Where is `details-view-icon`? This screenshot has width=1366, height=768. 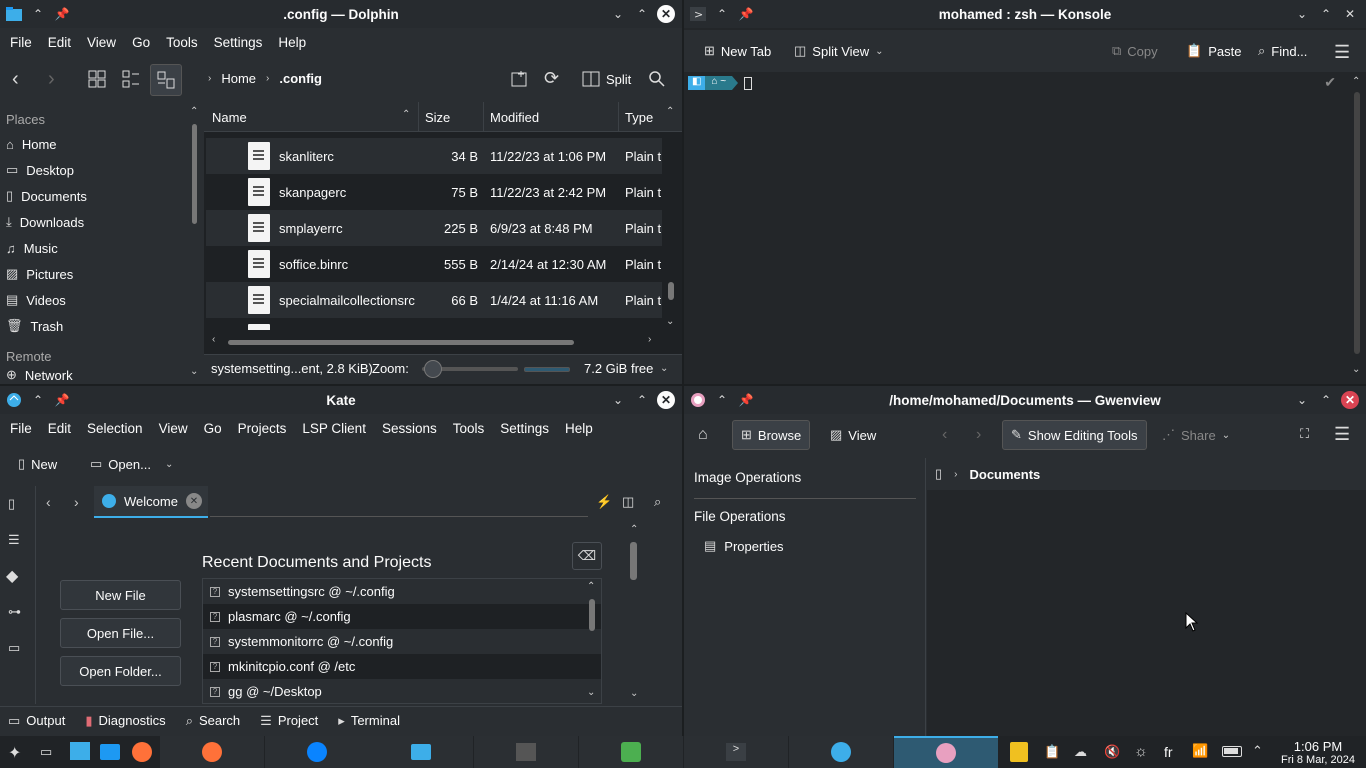
details-view-icon is located at coordinates (166, 80).